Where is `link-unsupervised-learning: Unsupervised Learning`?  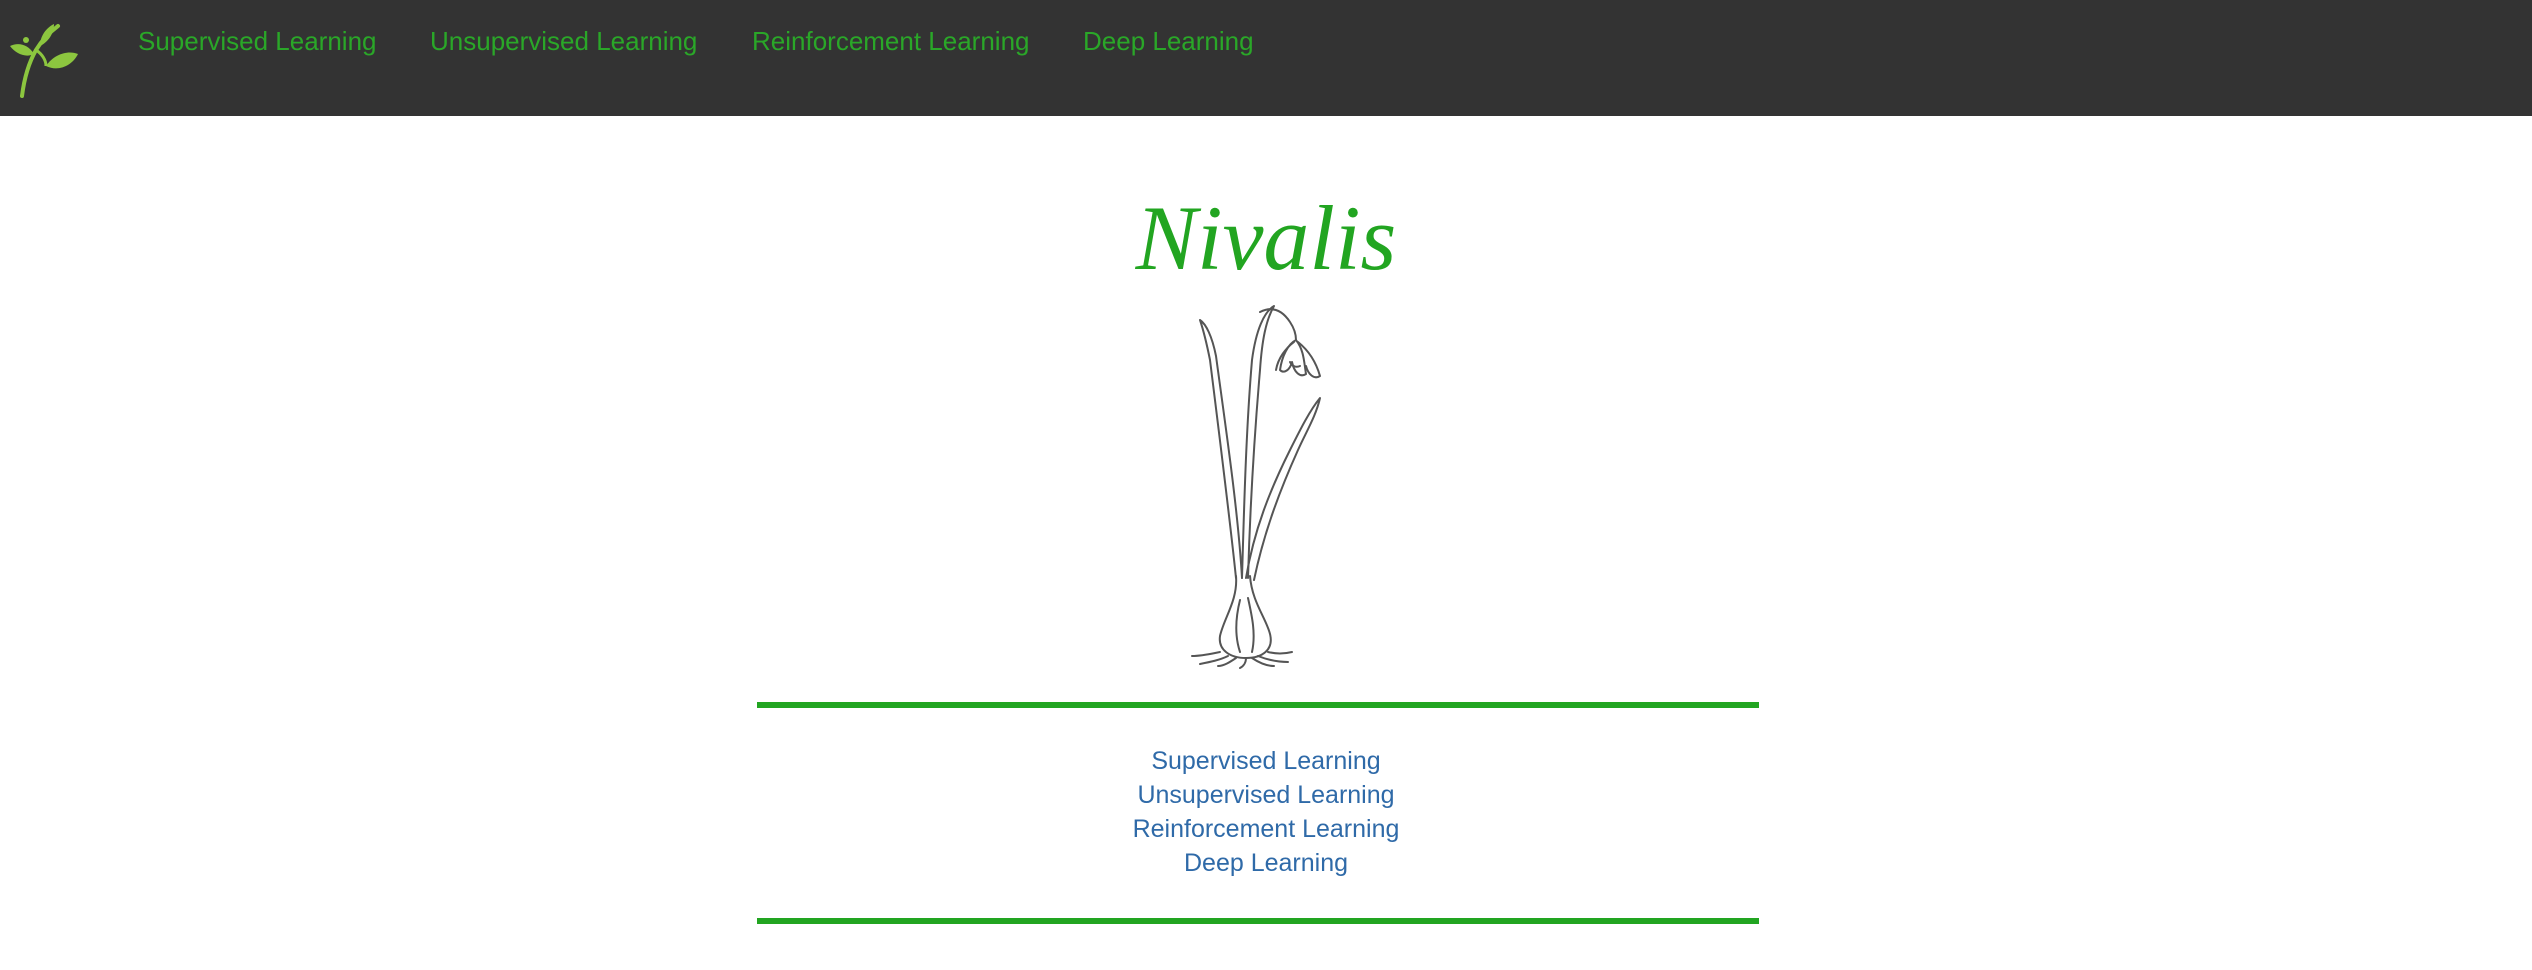
link-unsupervised-learning: Unsupervised Learning is located at coordinates (1266, 795).